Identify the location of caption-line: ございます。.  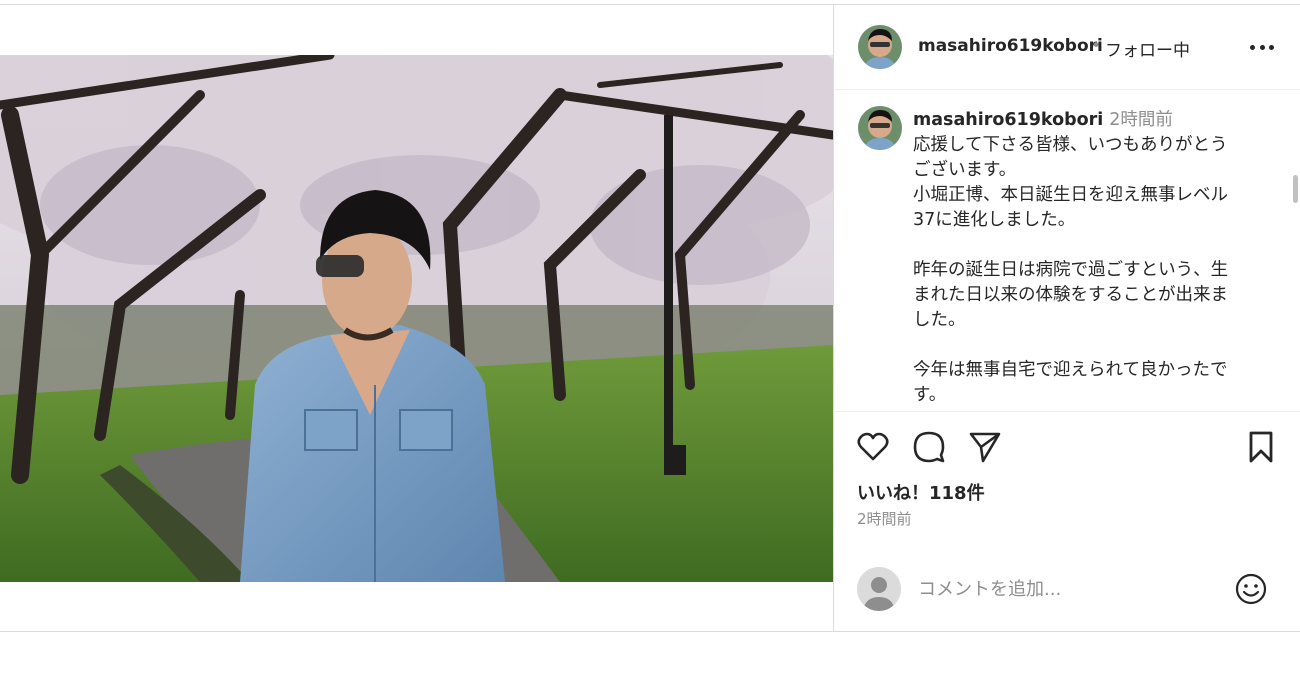
(965, 170).